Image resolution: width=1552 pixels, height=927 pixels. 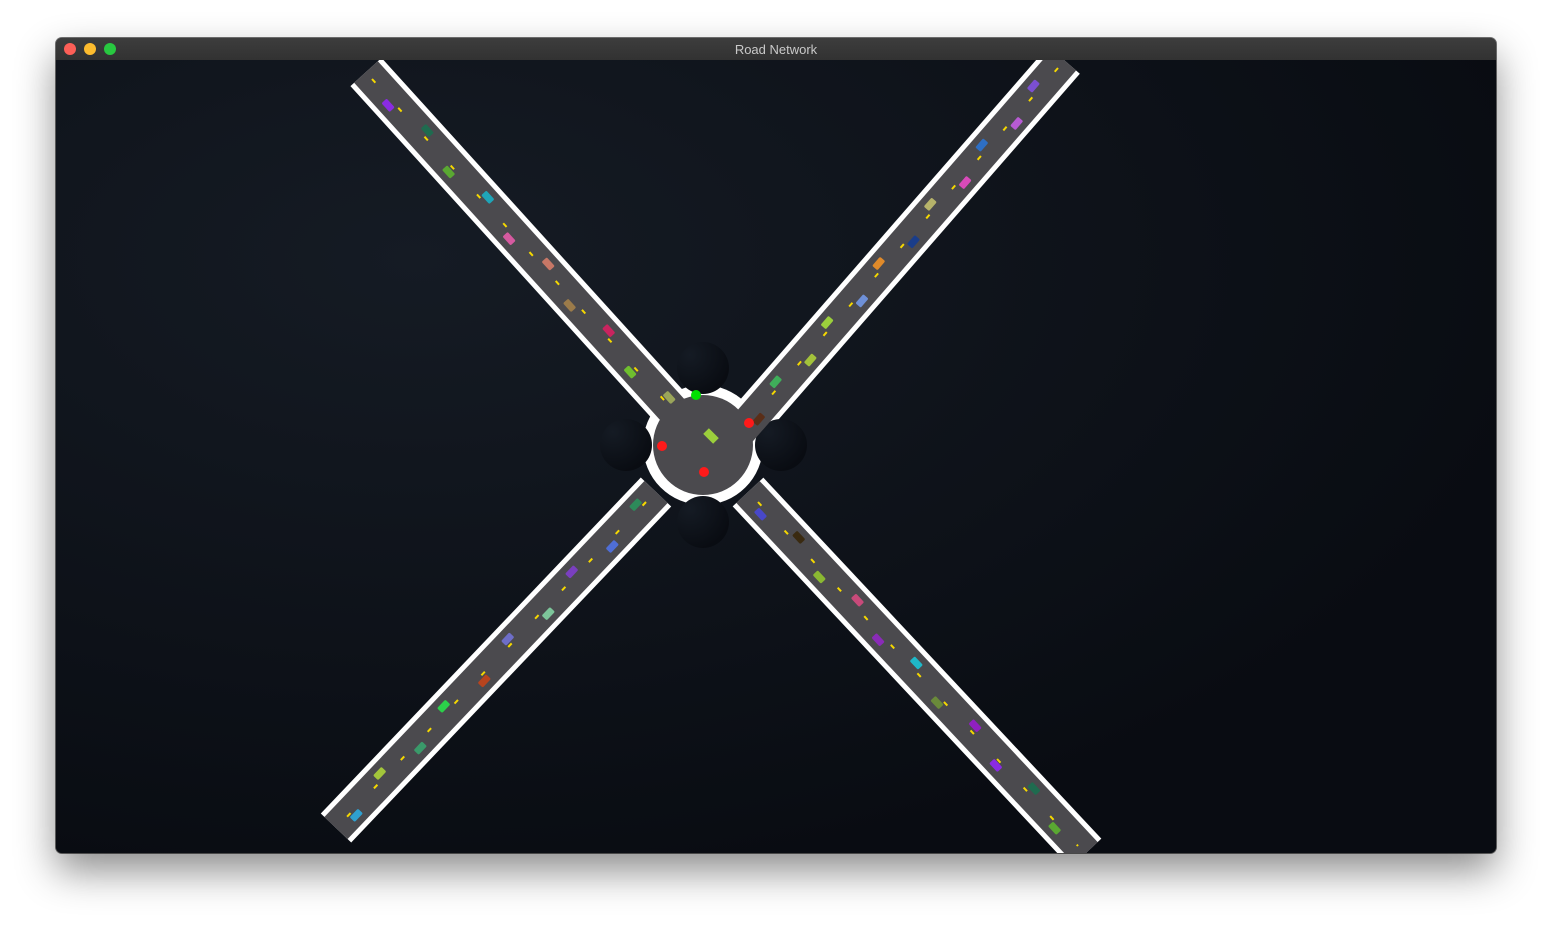 I want to click on signal-light-north, so click(x=696, y=395).